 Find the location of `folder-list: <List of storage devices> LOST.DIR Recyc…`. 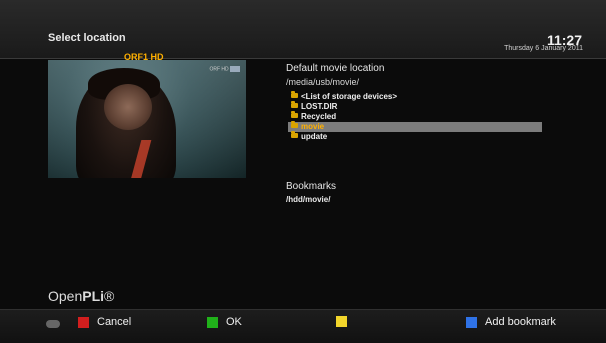

folder-list: <List of storage devices> LOST.DIR Recyc… is located at coordinates (415, 116).